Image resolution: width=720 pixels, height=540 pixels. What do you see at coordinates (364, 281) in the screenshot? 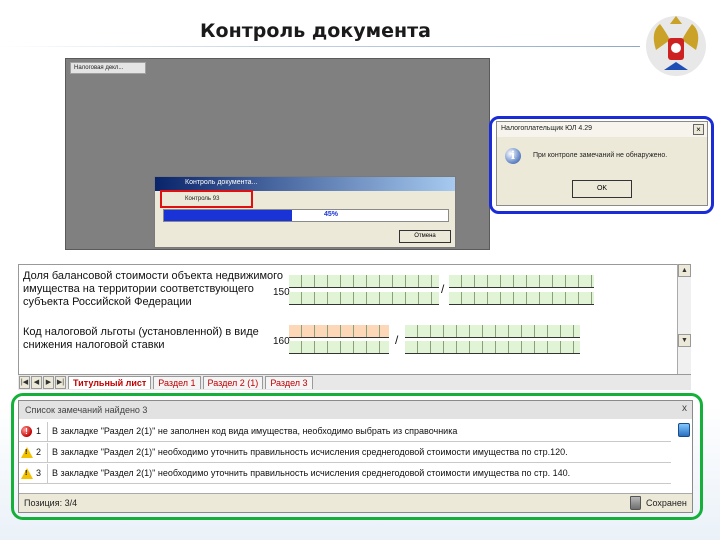
I see `share-numerator-input` at bounding box center [364, 281].